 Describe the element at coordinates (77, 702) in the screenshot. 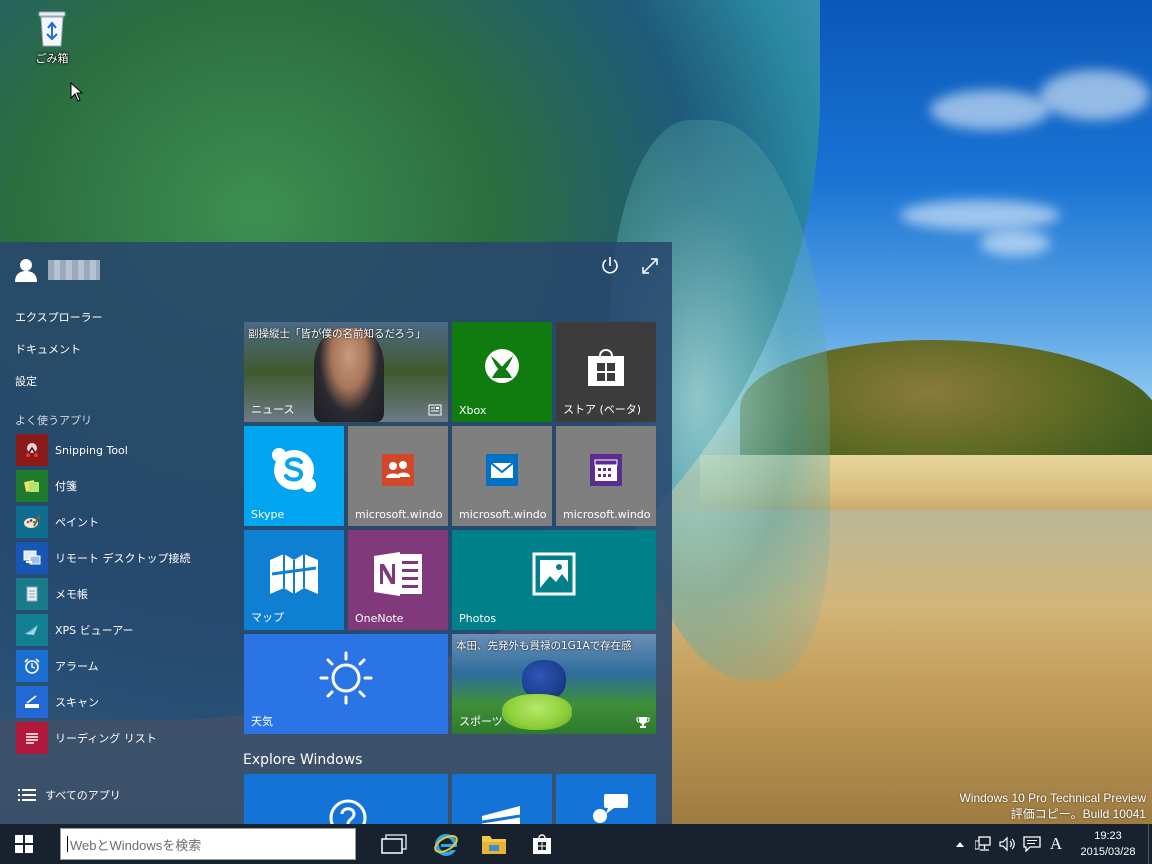

I see `app-label: スキャン` at that location.